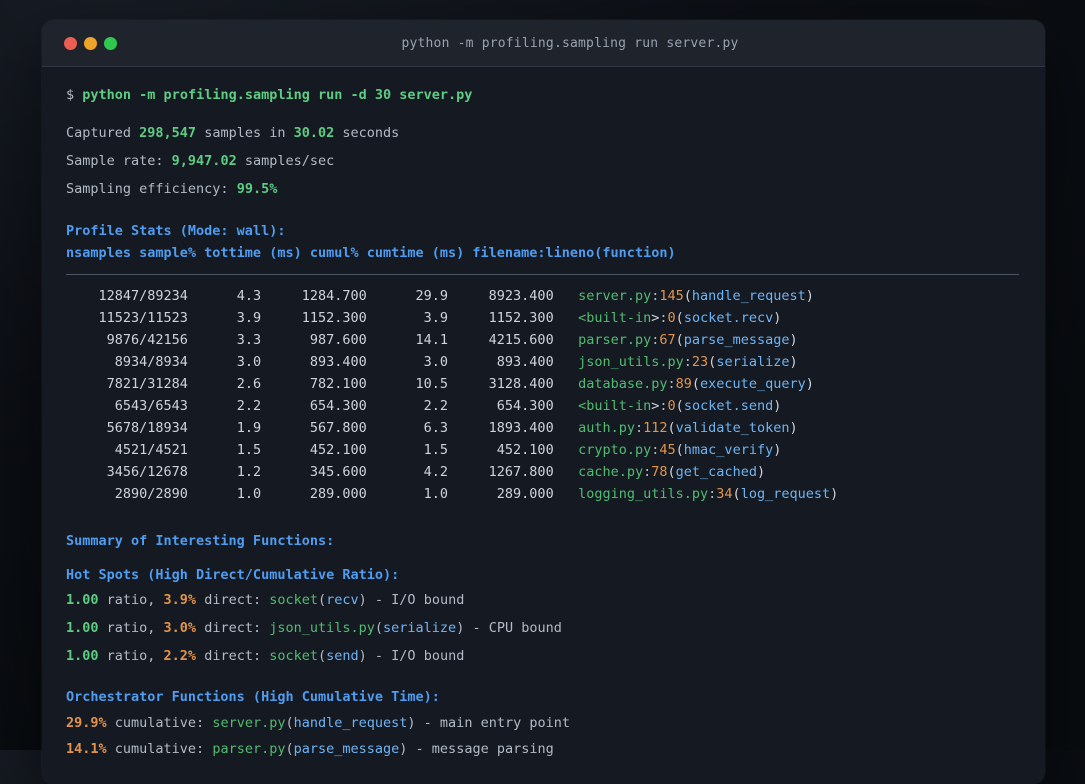 The image size is (1085, 784). Describe the element at coordinates (200, 161) in the screenshot. I see `capture-stat-line: Sample rate: 9,947.02 samples/sec` at that location.